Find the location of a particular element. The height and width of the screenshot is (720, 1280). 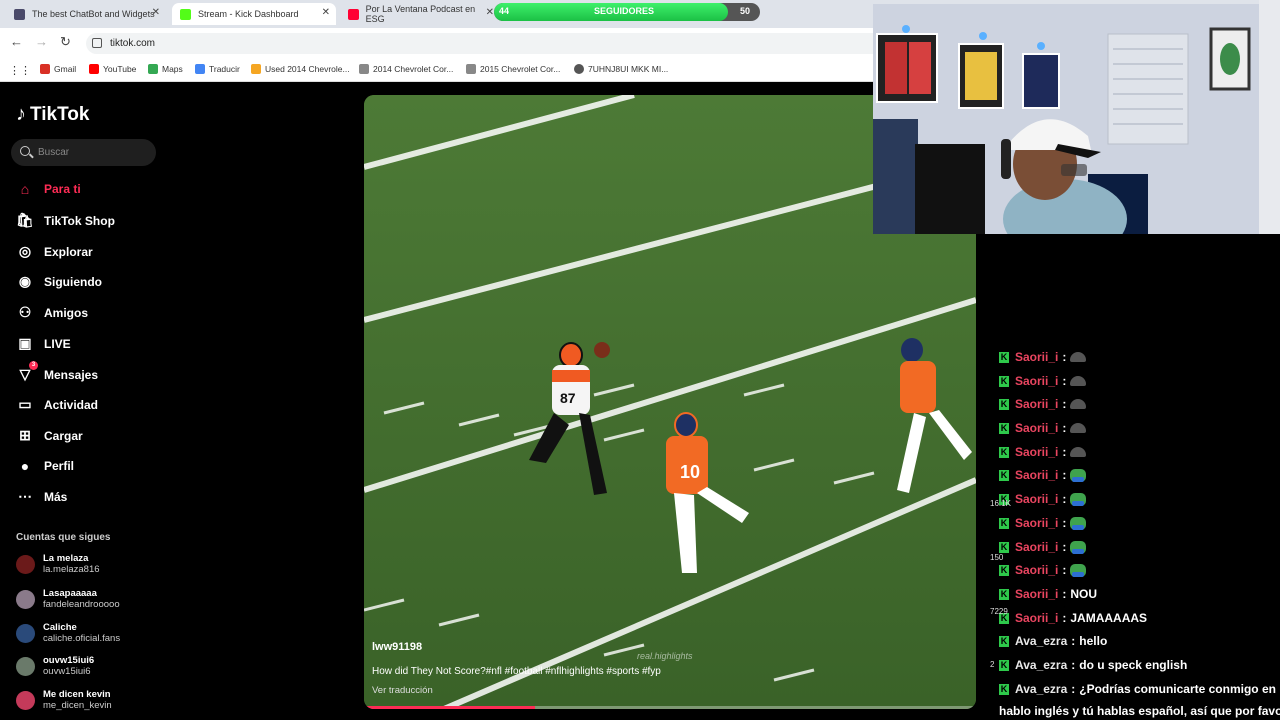

reload-icon: ↻ is located at coordinates (65, 42).